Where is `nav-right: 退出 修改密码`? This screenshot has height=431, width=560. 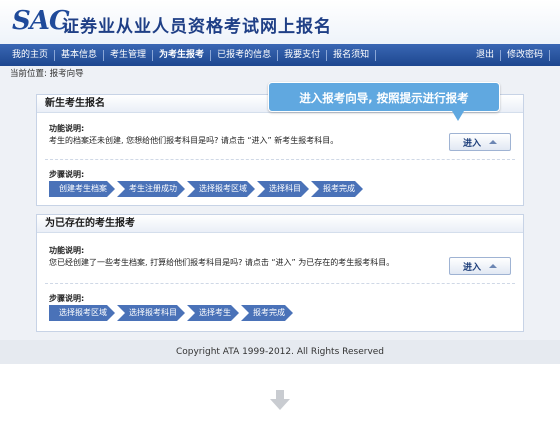
nav-right: 退出 修改密码 is located at coordinates (510, 55).